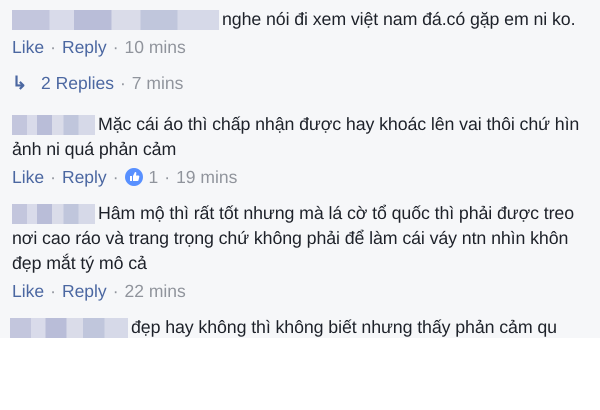 This screenshot has width=600, height=410. What do you see at coordinates (94, 149) in the screenshot?
I see `comment-text: ảnh ni quá phản cảm` at bounding box center [94, 149].